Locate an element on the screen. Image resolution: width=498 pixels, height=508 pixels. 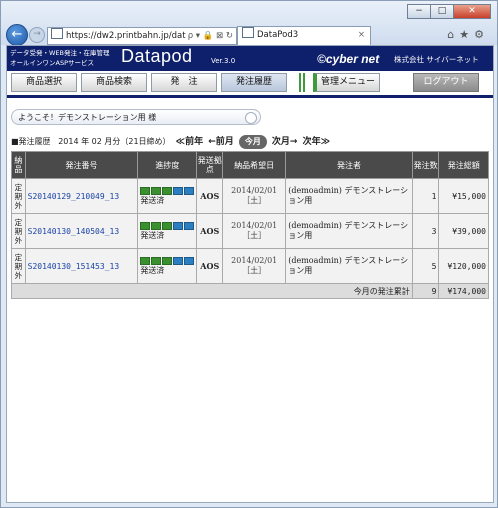
col-qty: 発注数 is located at coordinates (425, 165).